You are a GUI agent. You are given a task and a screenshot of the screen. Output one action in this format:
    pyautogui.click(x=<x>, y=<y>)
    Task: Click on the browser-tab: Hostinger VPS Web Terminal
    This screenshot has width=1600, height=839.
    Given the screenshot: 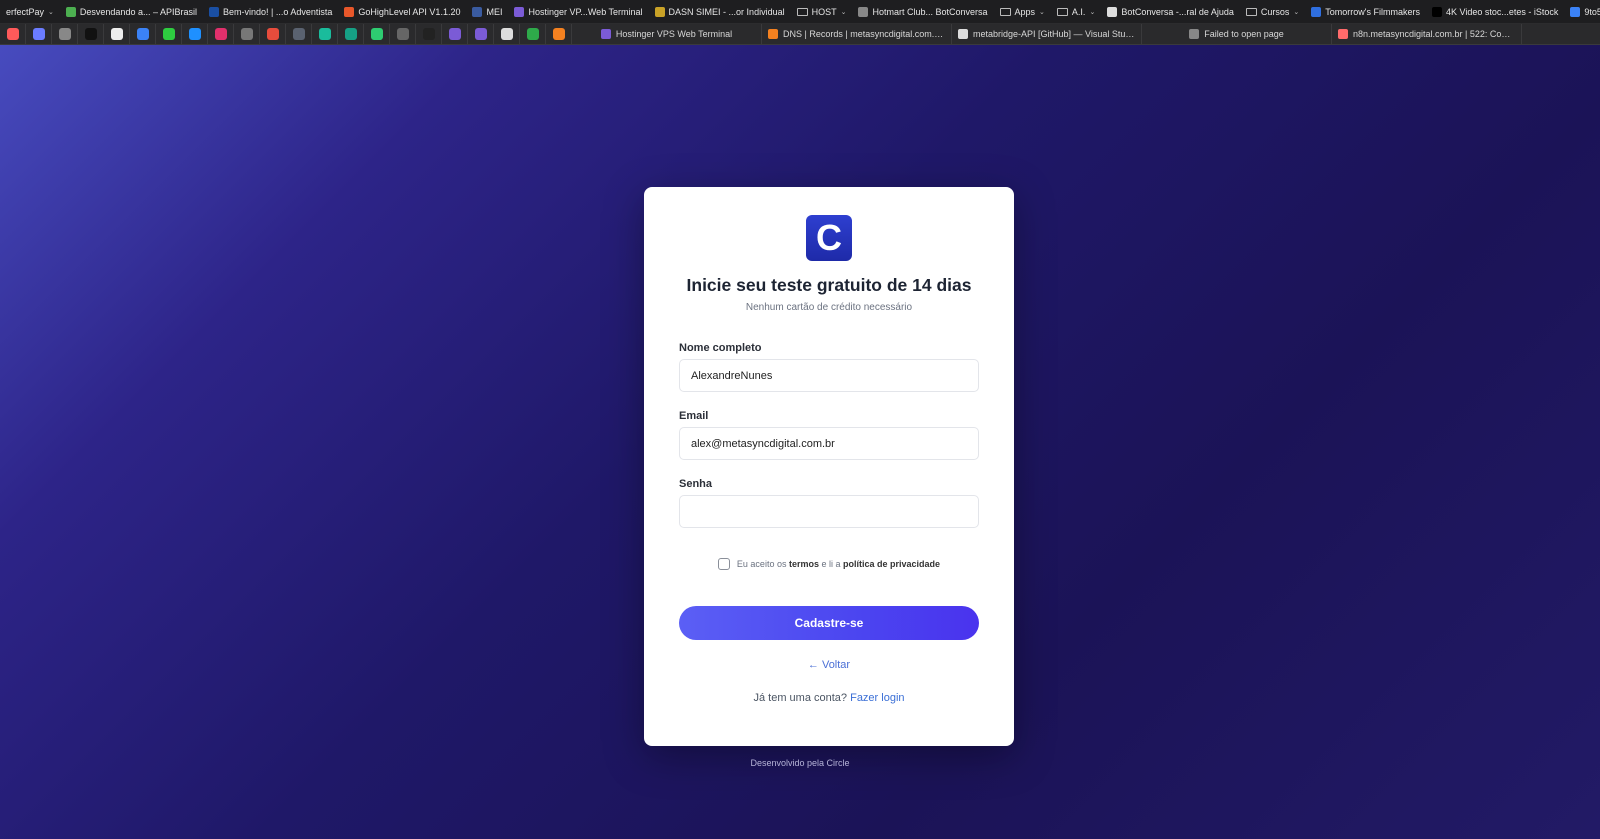 What is the action you would take?
    pyautogui.click(x=667, y=34)
    